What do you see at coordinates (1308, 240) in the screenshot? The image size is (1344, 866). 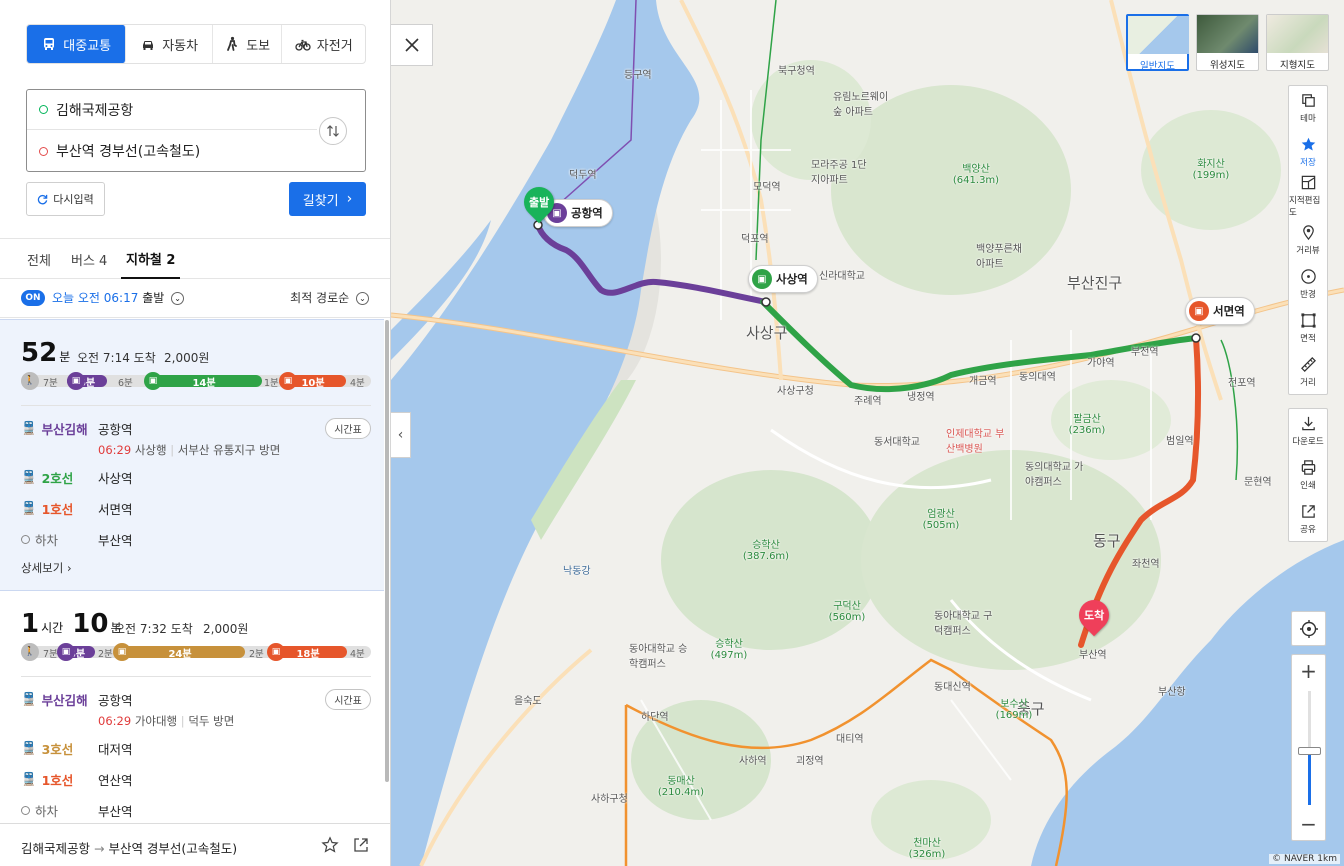 I see `tool-streetview: 거리뷰` at bounding box center [1308, 240].